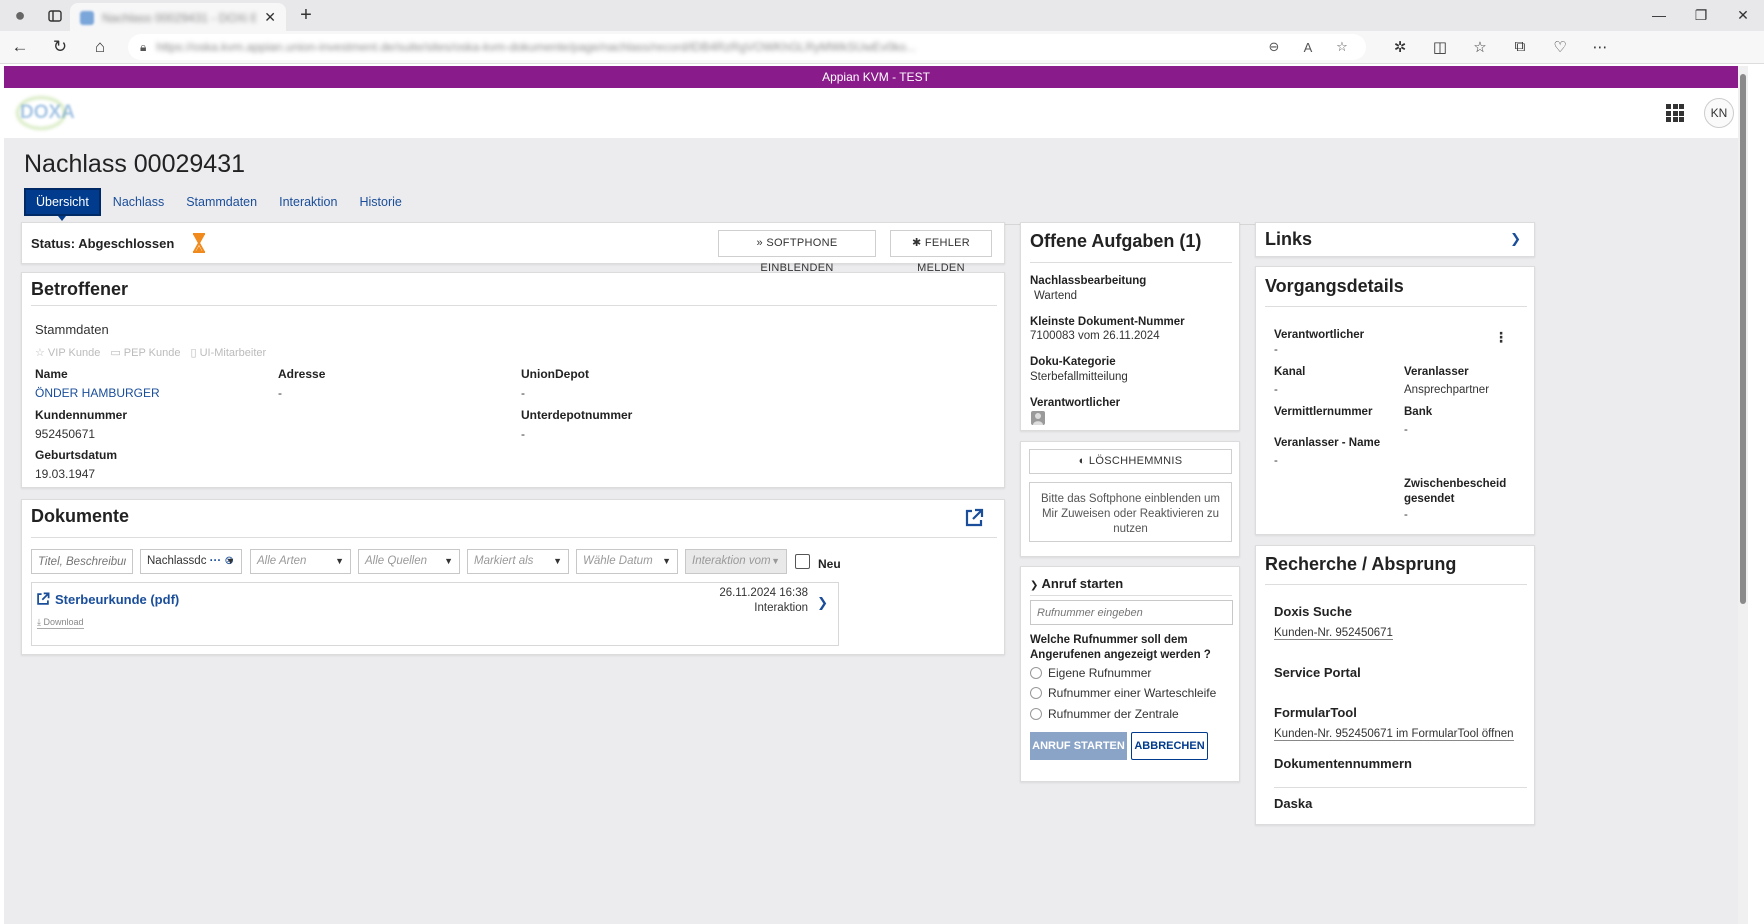  What do you see at coordinates (1317, 672) in the screenshot?
I see `service-portal-label: Service Portal` at bounding box center [1317, 672].